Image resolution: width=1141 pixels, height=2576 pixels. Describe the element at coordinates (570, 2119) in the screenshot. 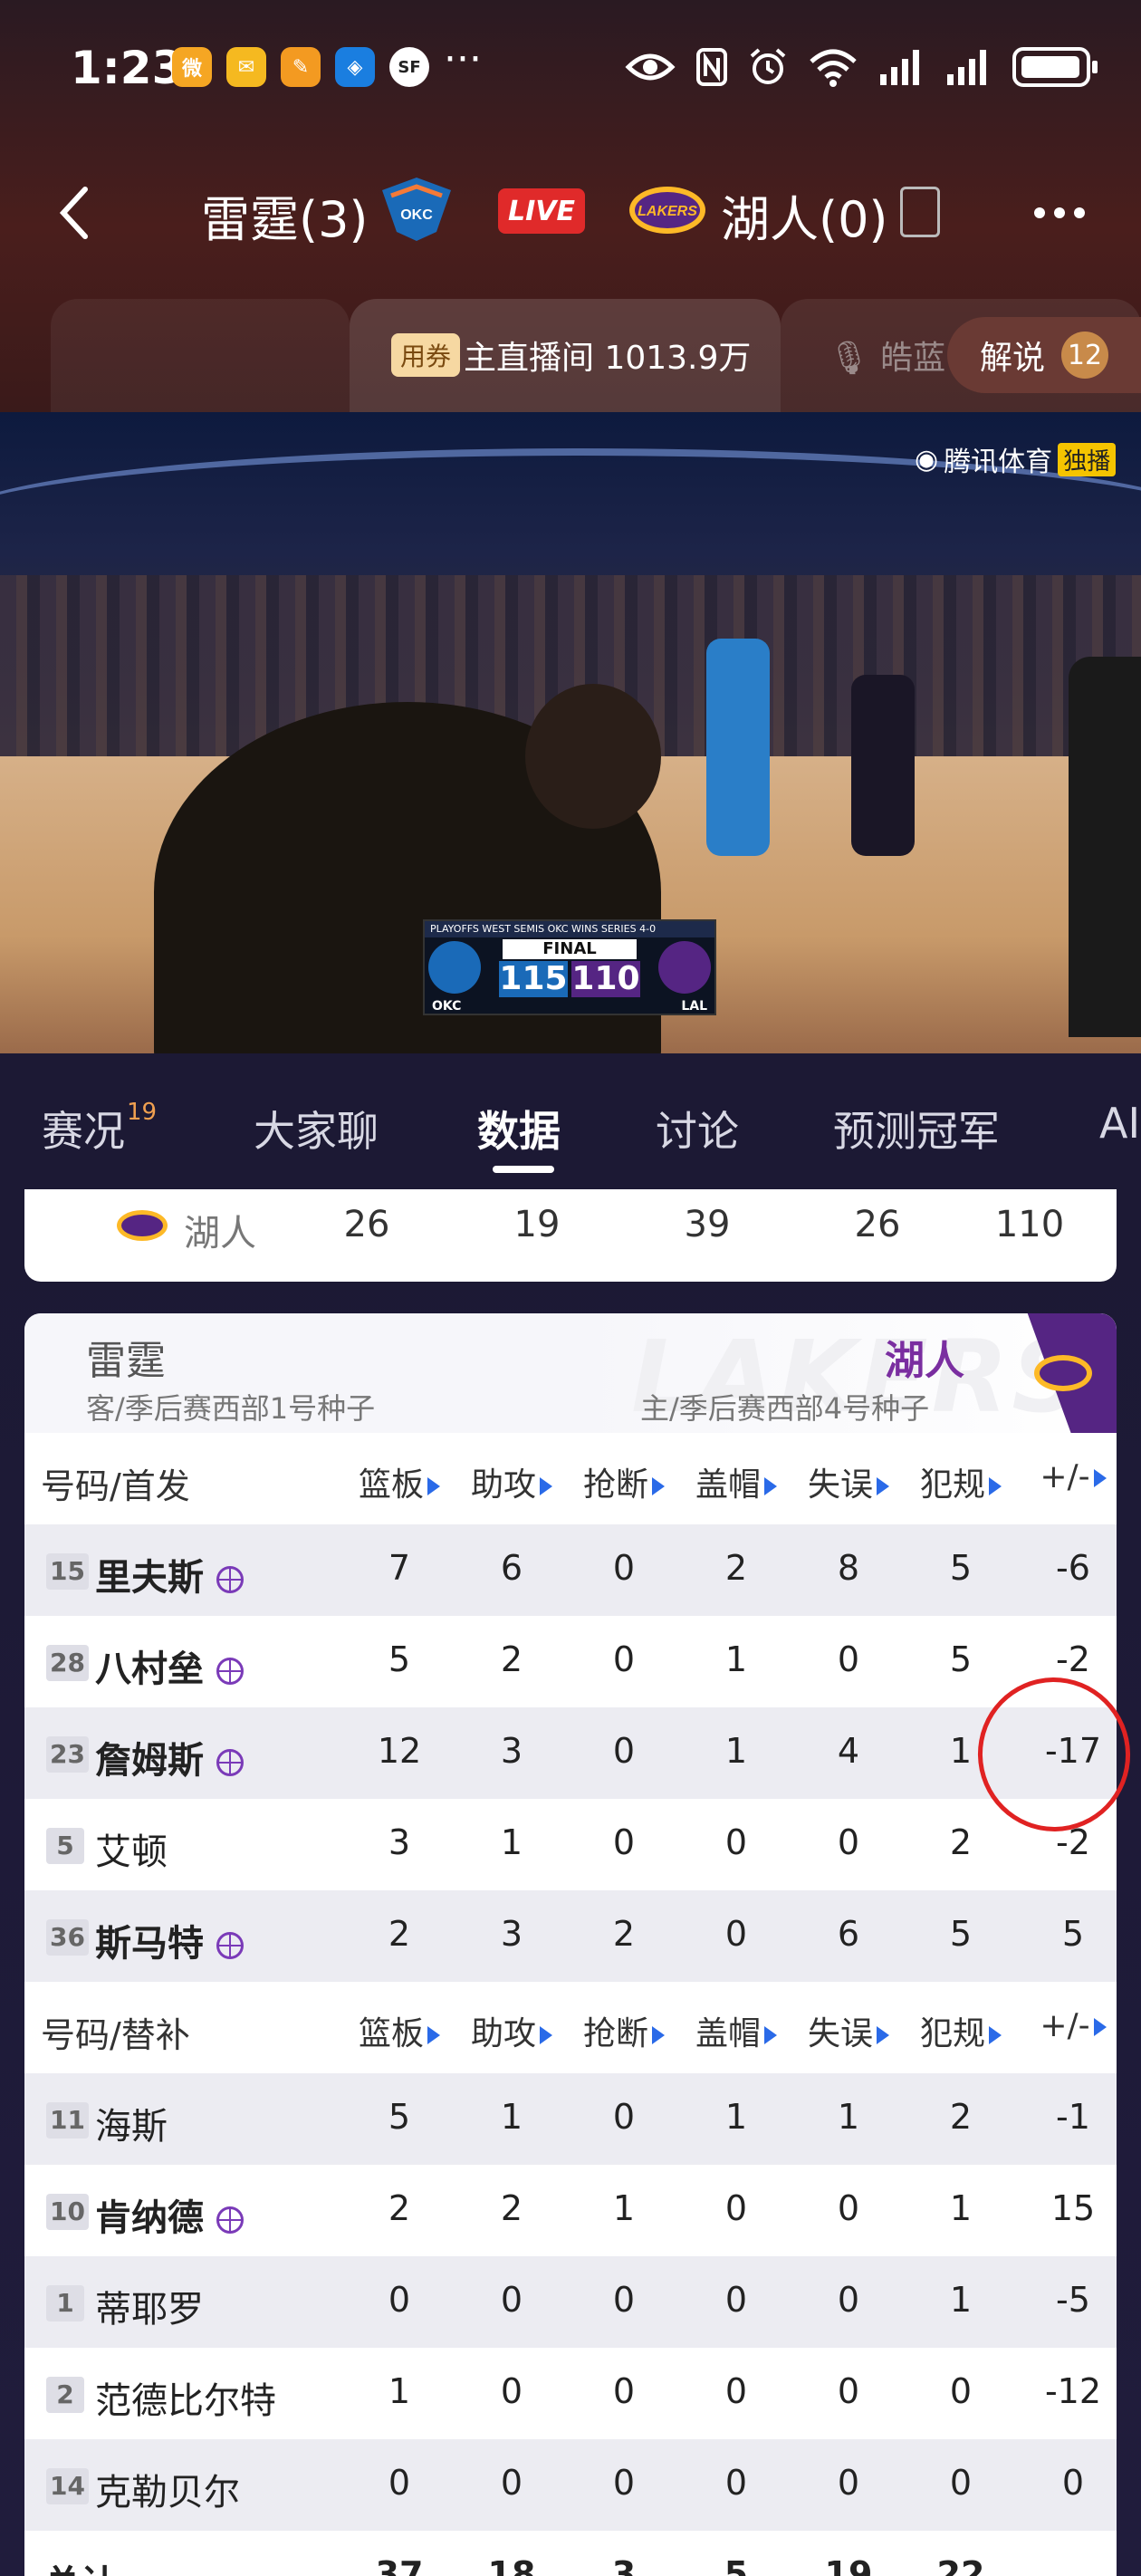

I see `player-row: 11 海斯 5 1 0 1 1 2 -1` at that location.